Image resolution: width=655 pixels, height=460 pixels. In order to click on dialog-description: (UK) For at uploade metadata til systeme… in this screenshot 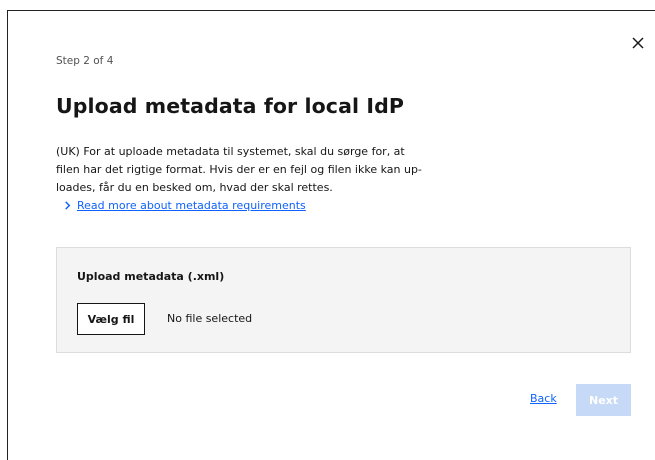, I will do `click(239, 169)`.